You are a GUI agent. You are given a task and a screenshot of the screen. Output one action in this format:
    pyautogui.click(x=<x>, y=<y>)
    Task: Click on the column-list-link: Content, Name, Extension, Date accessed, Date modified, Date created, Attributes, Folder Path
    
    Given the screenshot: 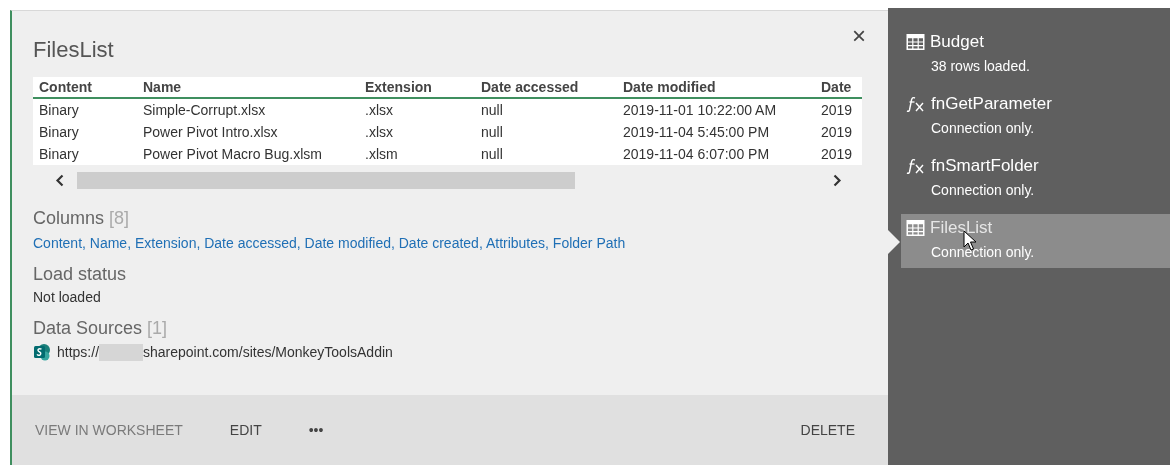 What is the action you would take?
    pyautogui.click(x=329, y=243)
    